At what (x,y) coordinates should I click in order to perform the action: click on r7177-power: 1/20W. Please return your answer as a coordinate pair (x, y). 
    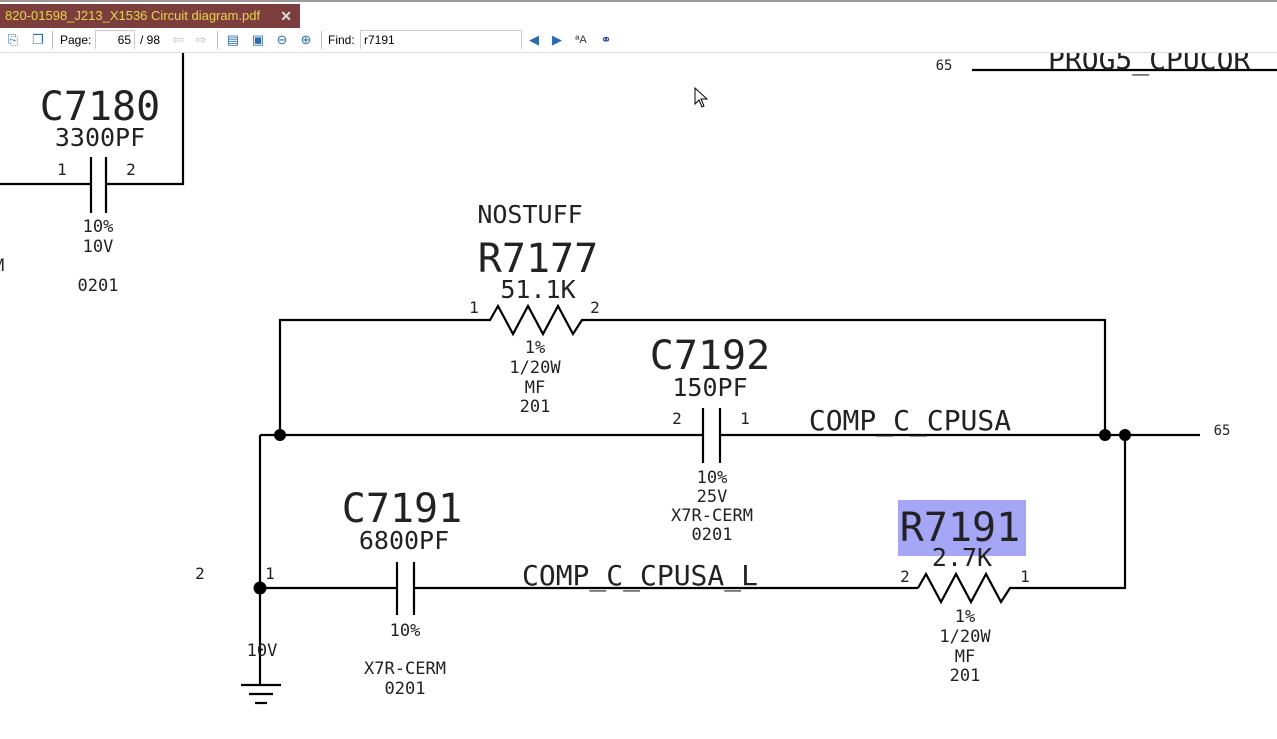
    Looking at the image, I should click on (535, 368).